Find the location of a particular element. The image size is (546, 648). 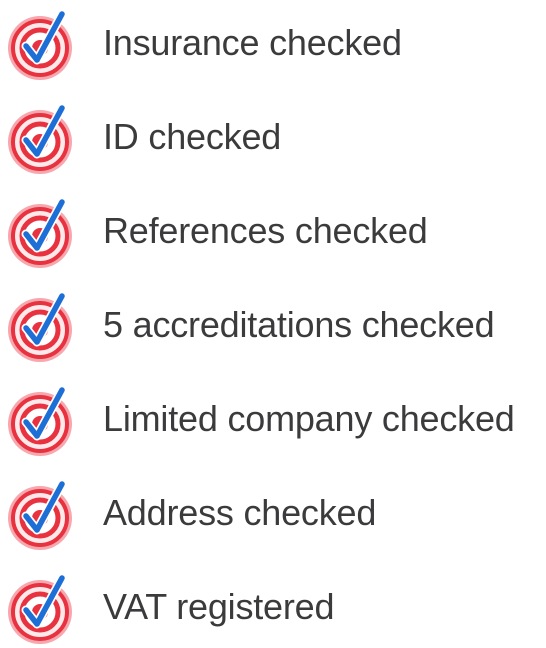

check-item-label: References checked is located at coordinates (265, 230).